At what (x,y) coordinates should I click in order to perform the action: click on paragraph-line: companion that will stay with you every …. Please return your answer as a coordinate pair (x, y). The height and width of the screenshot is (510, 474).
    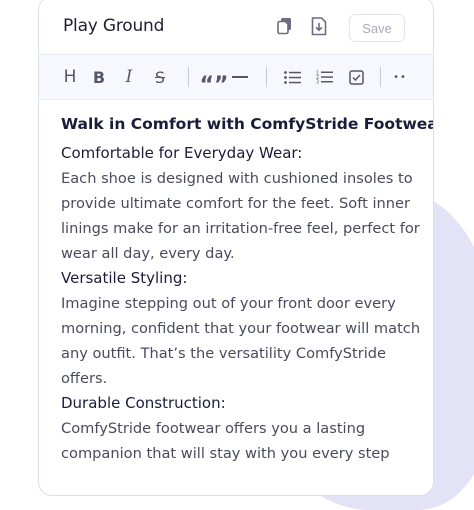
    Looking at the image, I should click on (225, 453).